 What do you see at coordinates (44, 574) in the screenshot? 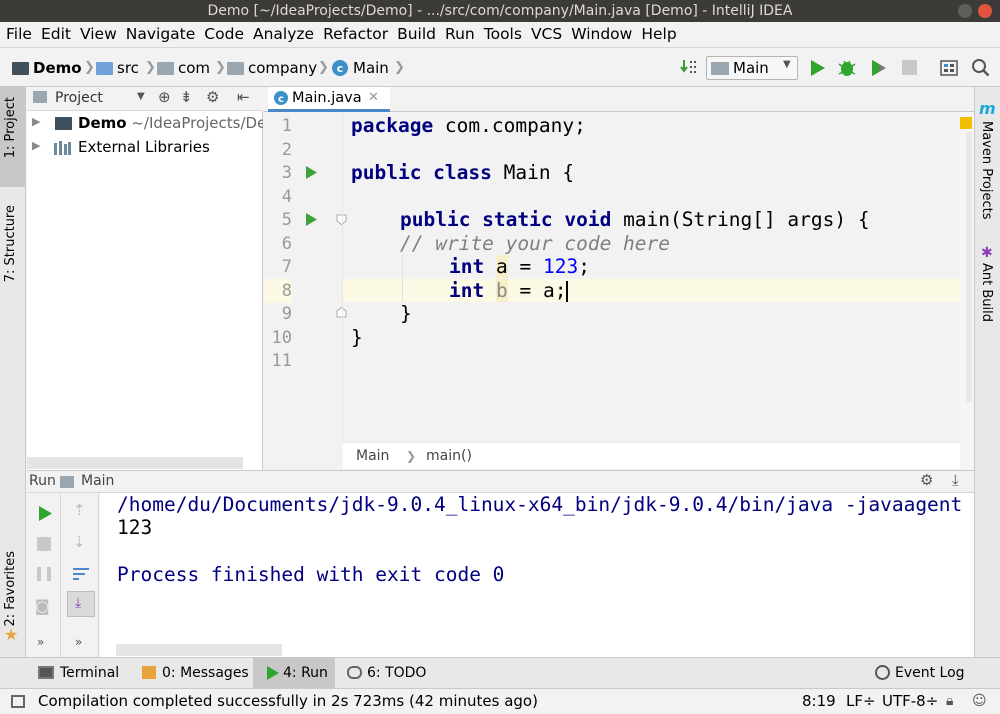
I see `pause-icon` at bounding box center [44, 574].